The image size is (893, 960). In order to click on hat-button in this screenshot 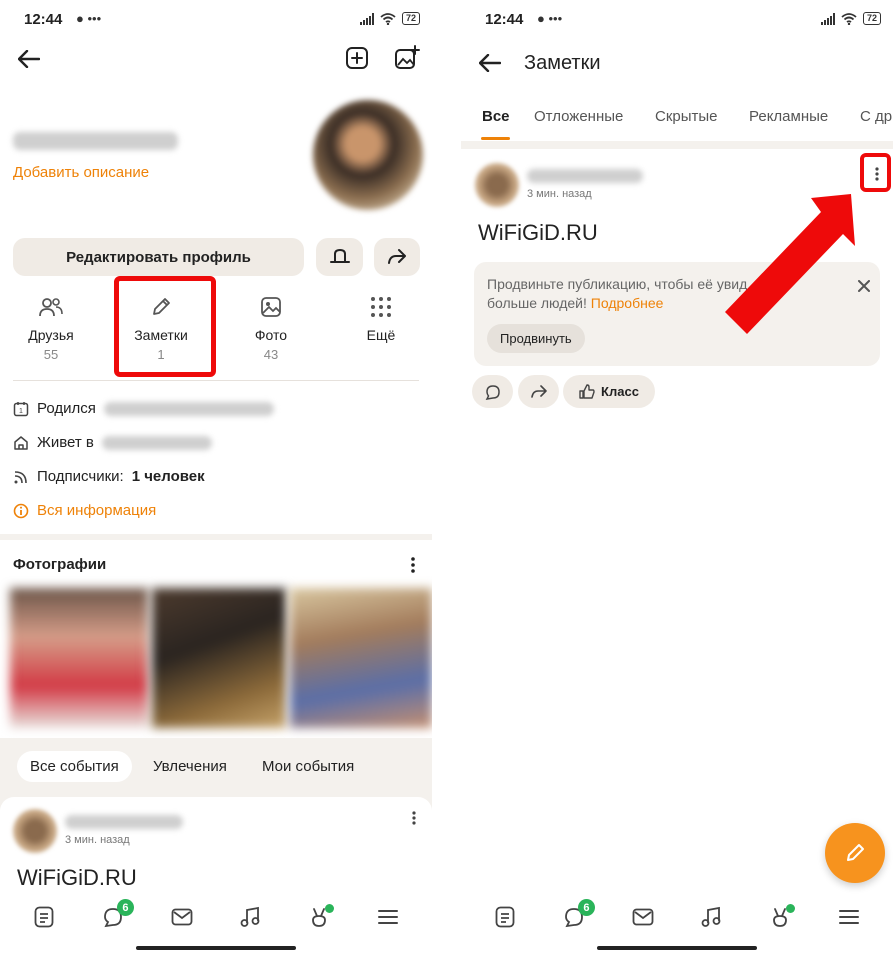, I will do `click(339, 257)`.